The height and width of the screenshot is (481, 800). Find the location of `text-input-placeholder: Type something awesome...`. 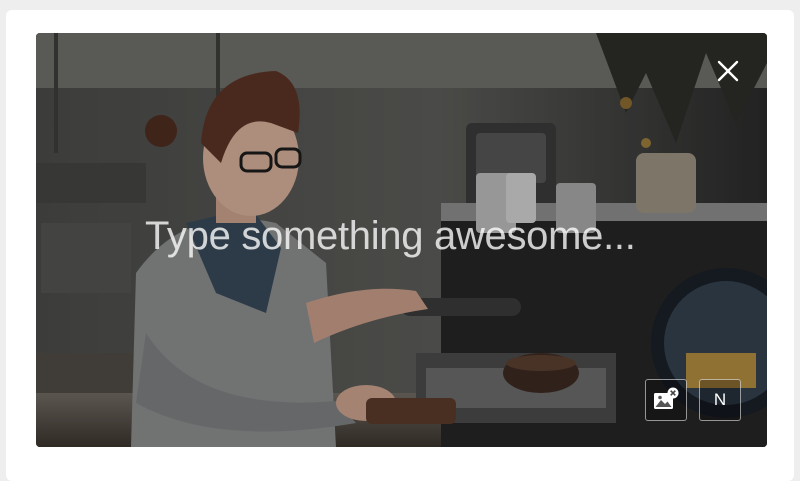

text-input-placeholder: Type something awesome... is located at coordinates (425, 236).